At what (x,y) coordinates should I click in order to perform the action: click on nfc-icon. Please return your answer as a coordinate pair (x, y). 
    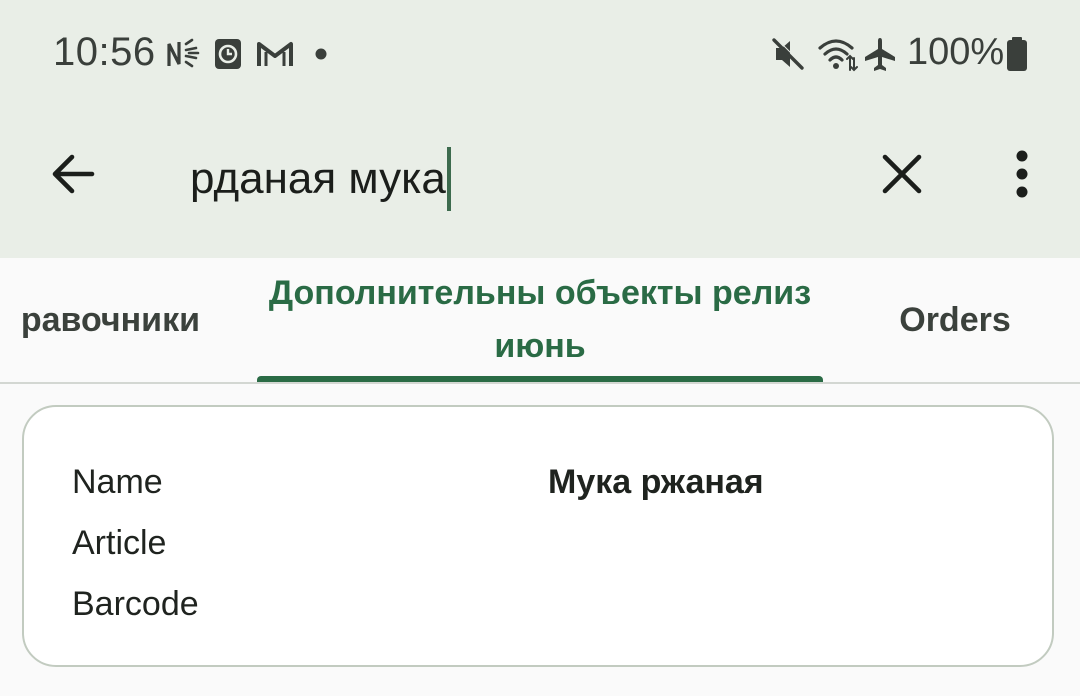
    Looking at the image, I should click on (183, 53).